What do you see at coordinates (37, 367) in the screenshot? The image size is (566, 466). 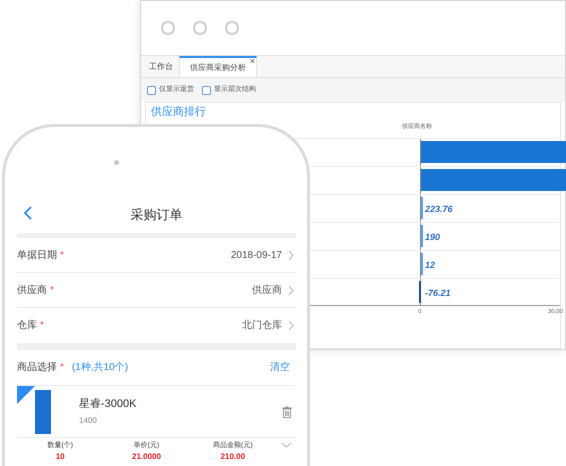 I see `field-label: 商品选择` at bounding box center [37, 367].